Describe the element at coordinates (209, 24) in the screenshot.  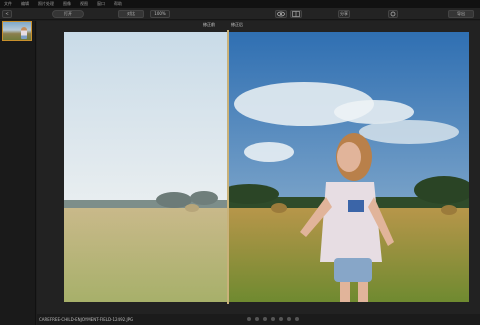
I see `before-label: 修正前` at that location.